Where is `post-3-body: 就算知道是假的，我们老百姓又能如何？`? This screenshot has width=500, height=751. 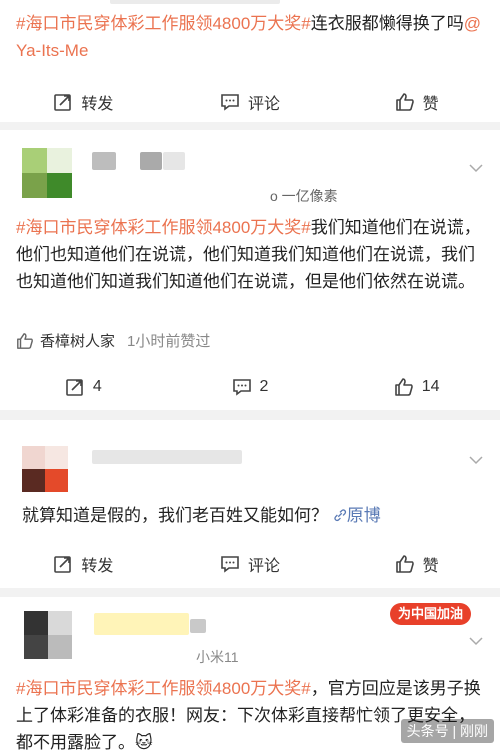
post-3-body: 就算知道是假的，我们老百姓又能如何？ is located at coordinates (175, 515).